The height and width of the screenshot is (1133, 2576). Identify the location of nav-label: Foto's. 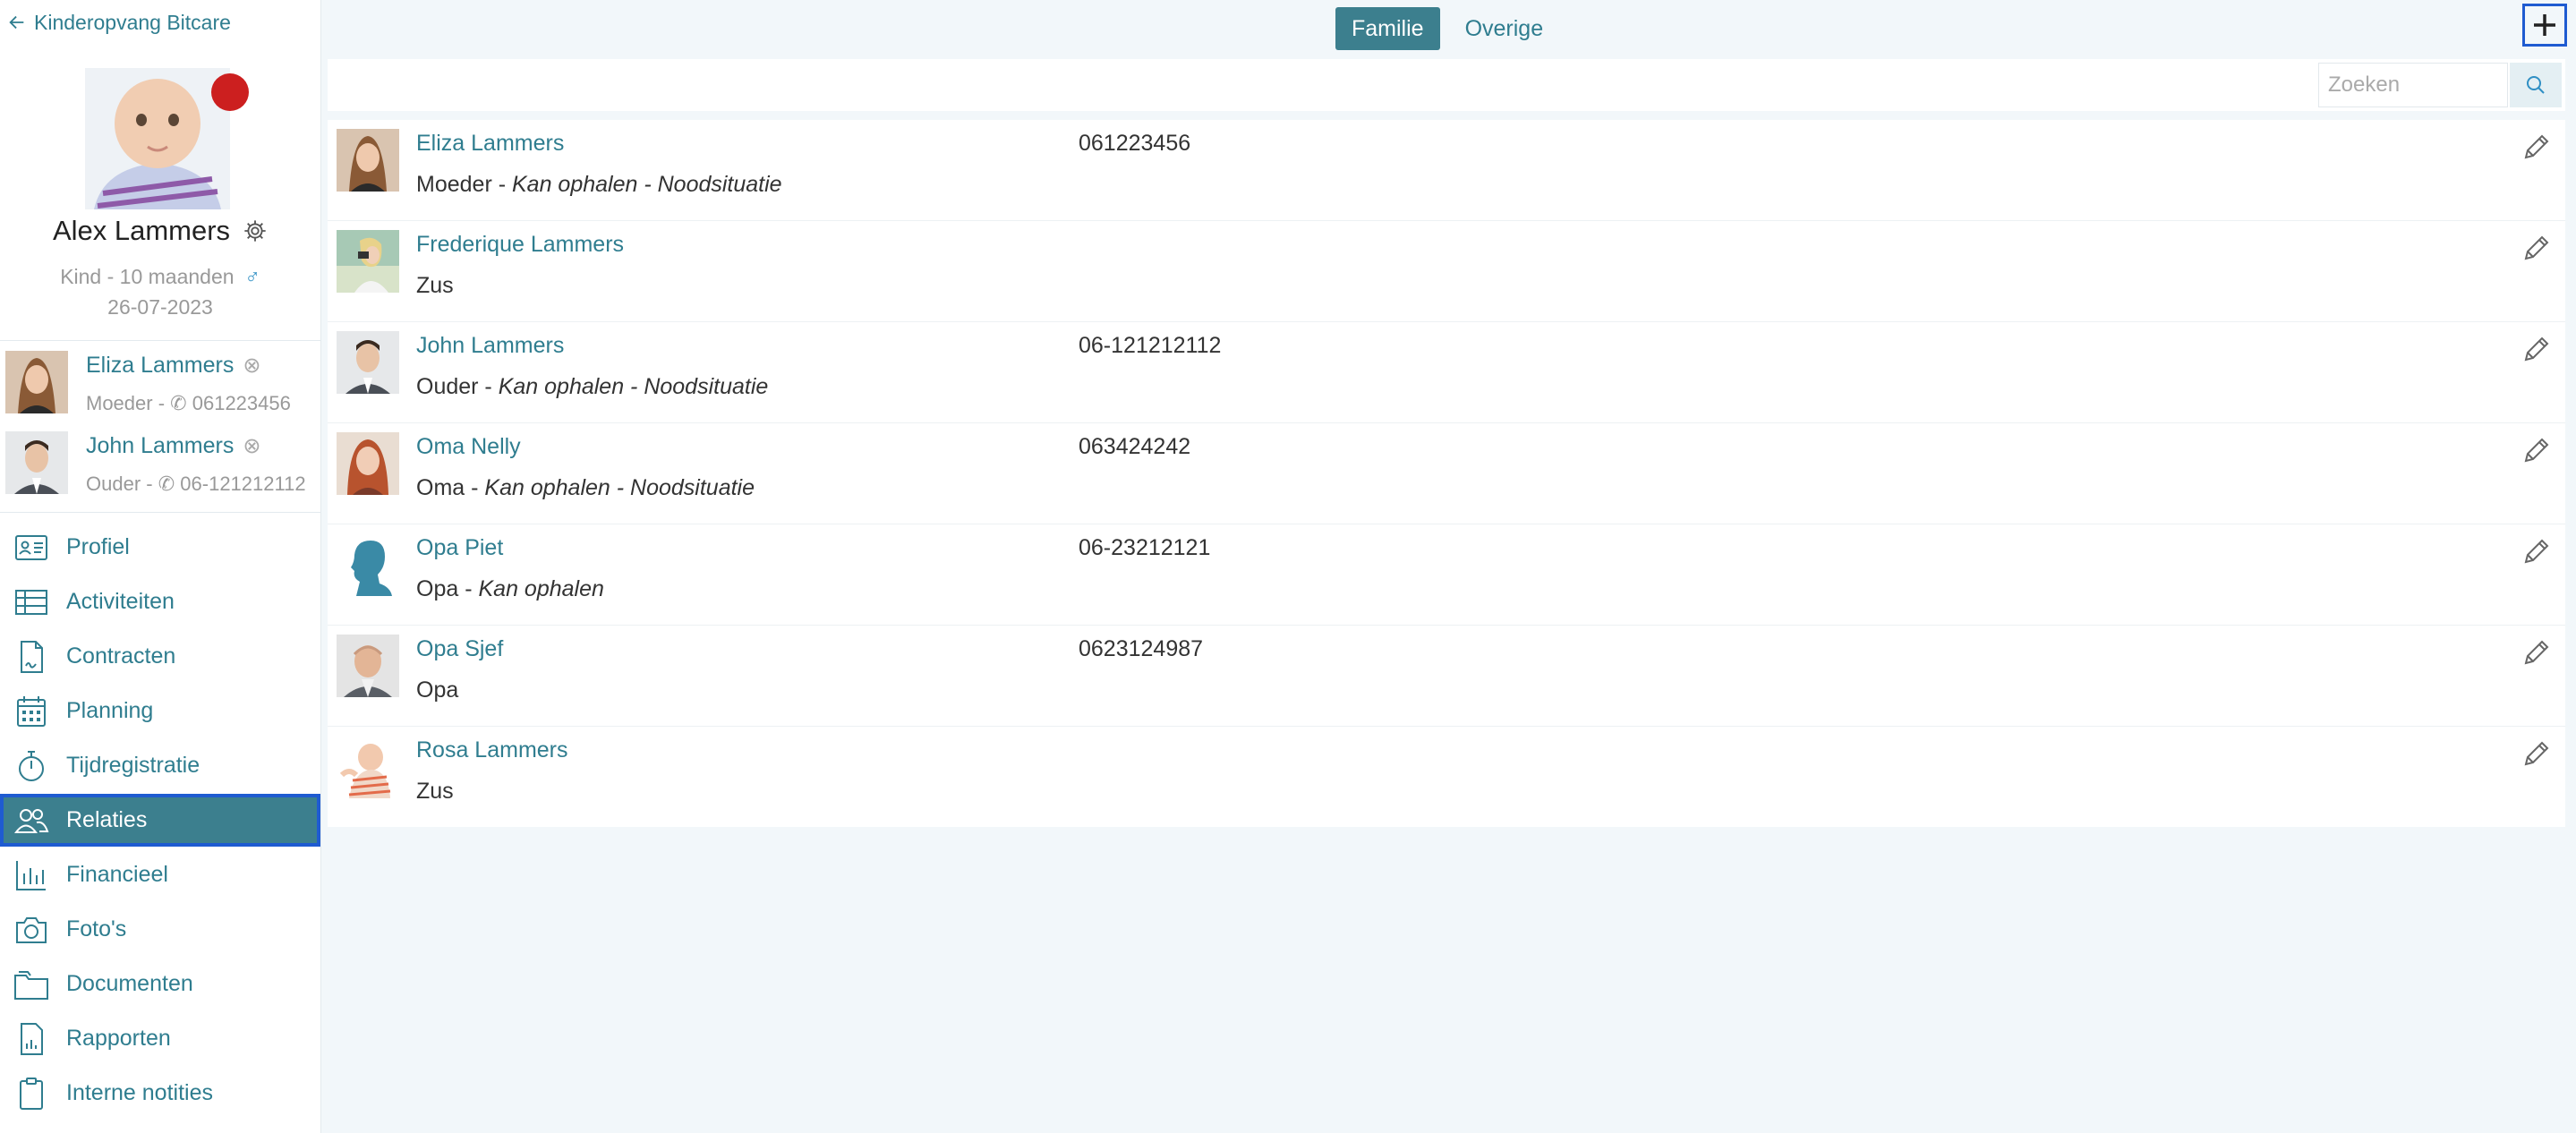
(96, 928).